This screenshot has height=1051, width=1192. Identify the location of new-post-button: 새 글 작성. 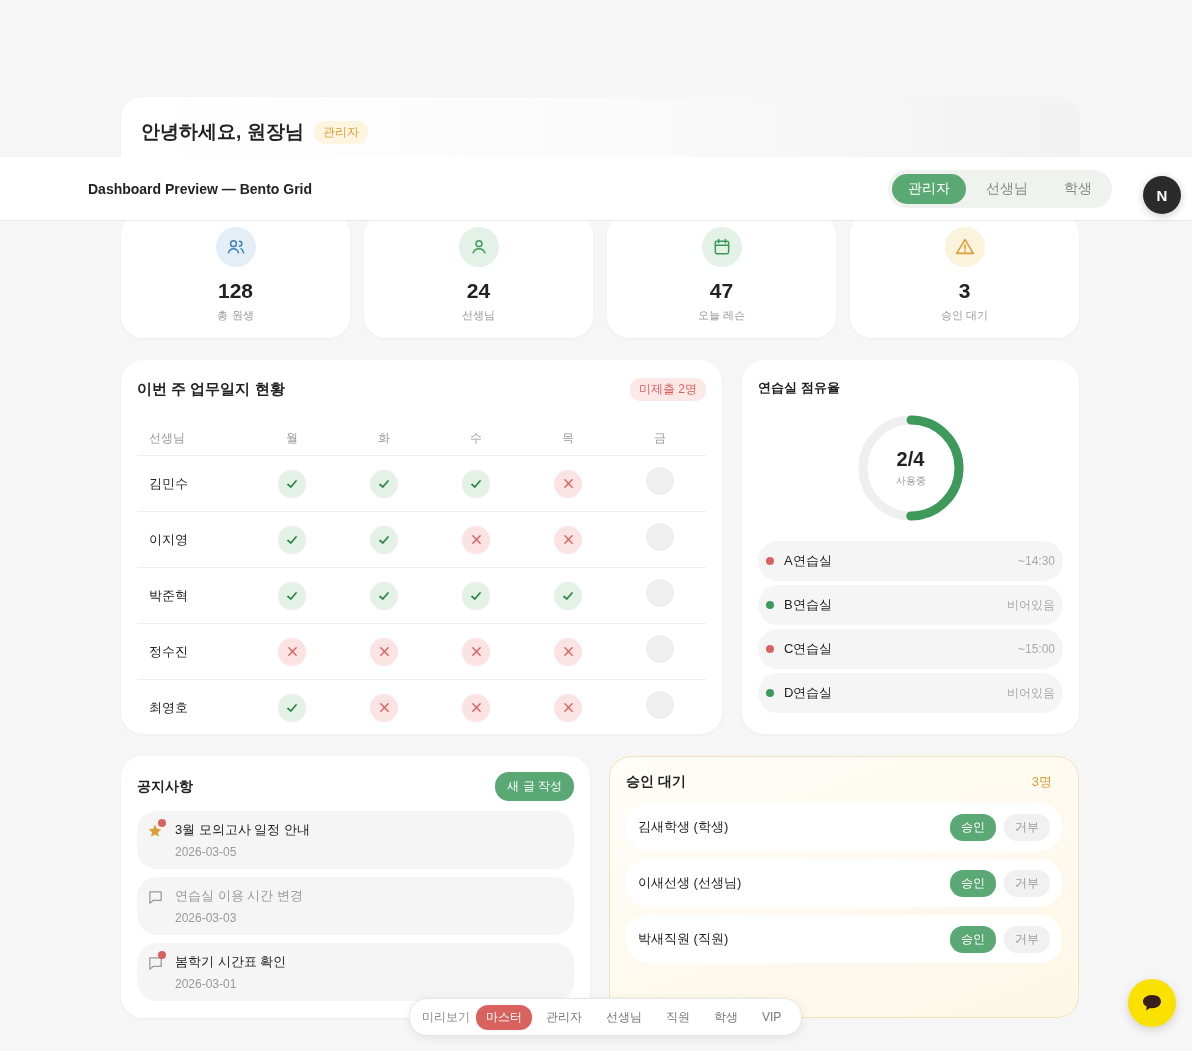
(534, 786).